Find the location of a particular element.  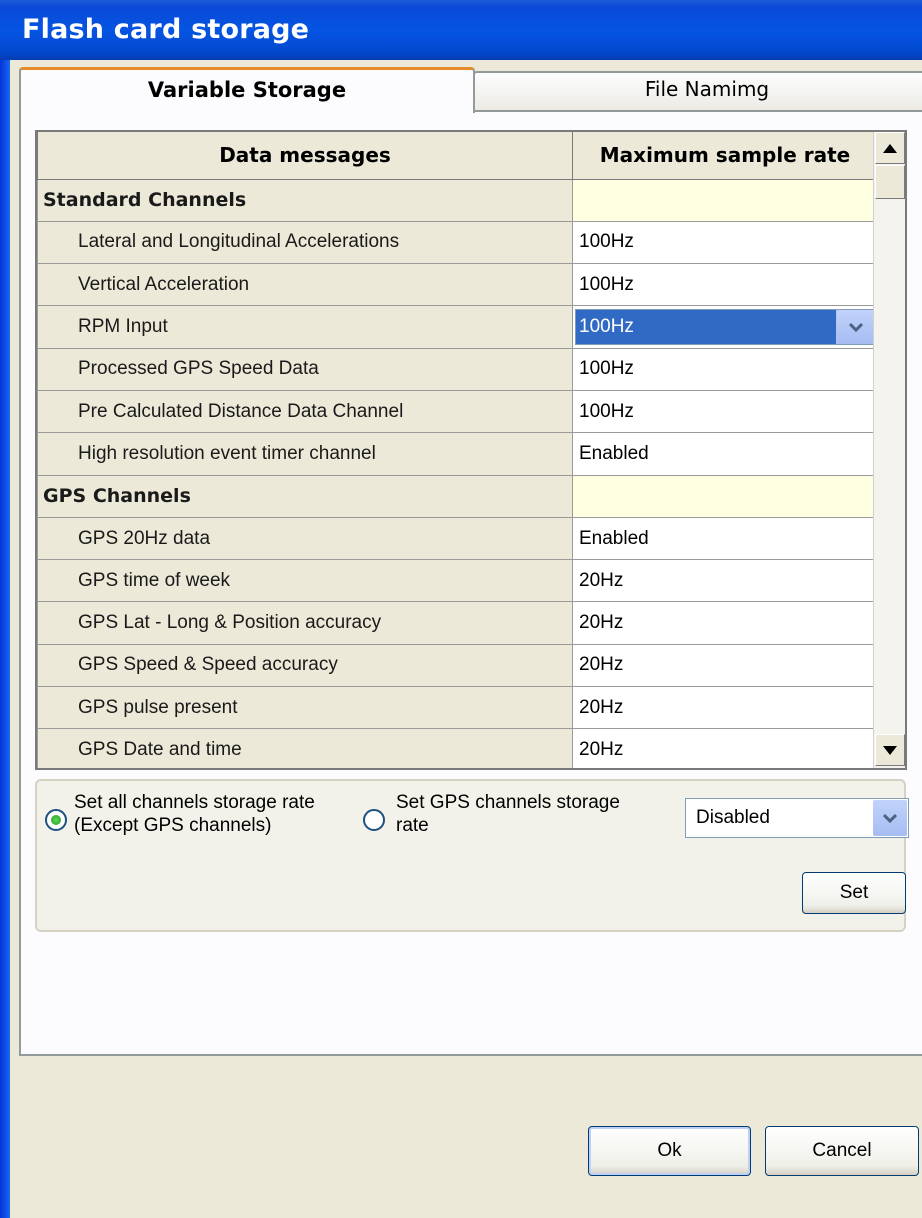

channel-name: Lateral and Longitudinal Accelerations is located at coordinates (305, 242).